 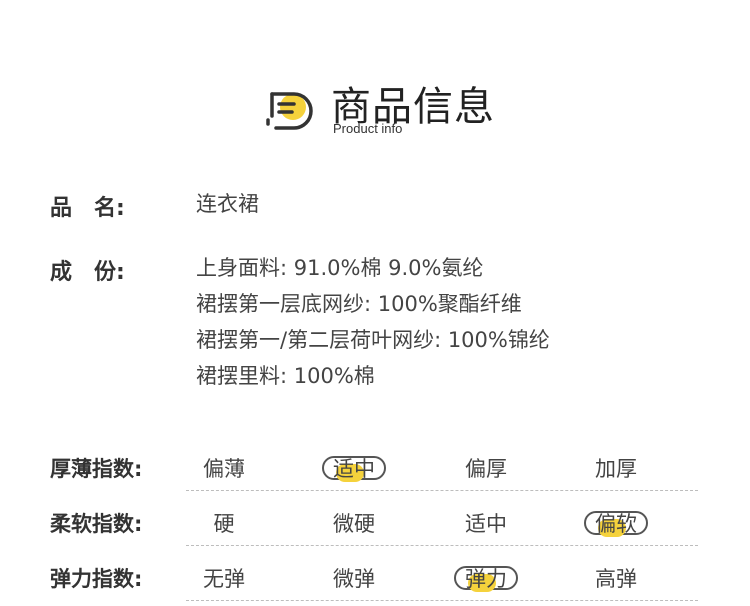 I want to click on thickness-option-thin: 偏薄, so click(x=224, y=469).